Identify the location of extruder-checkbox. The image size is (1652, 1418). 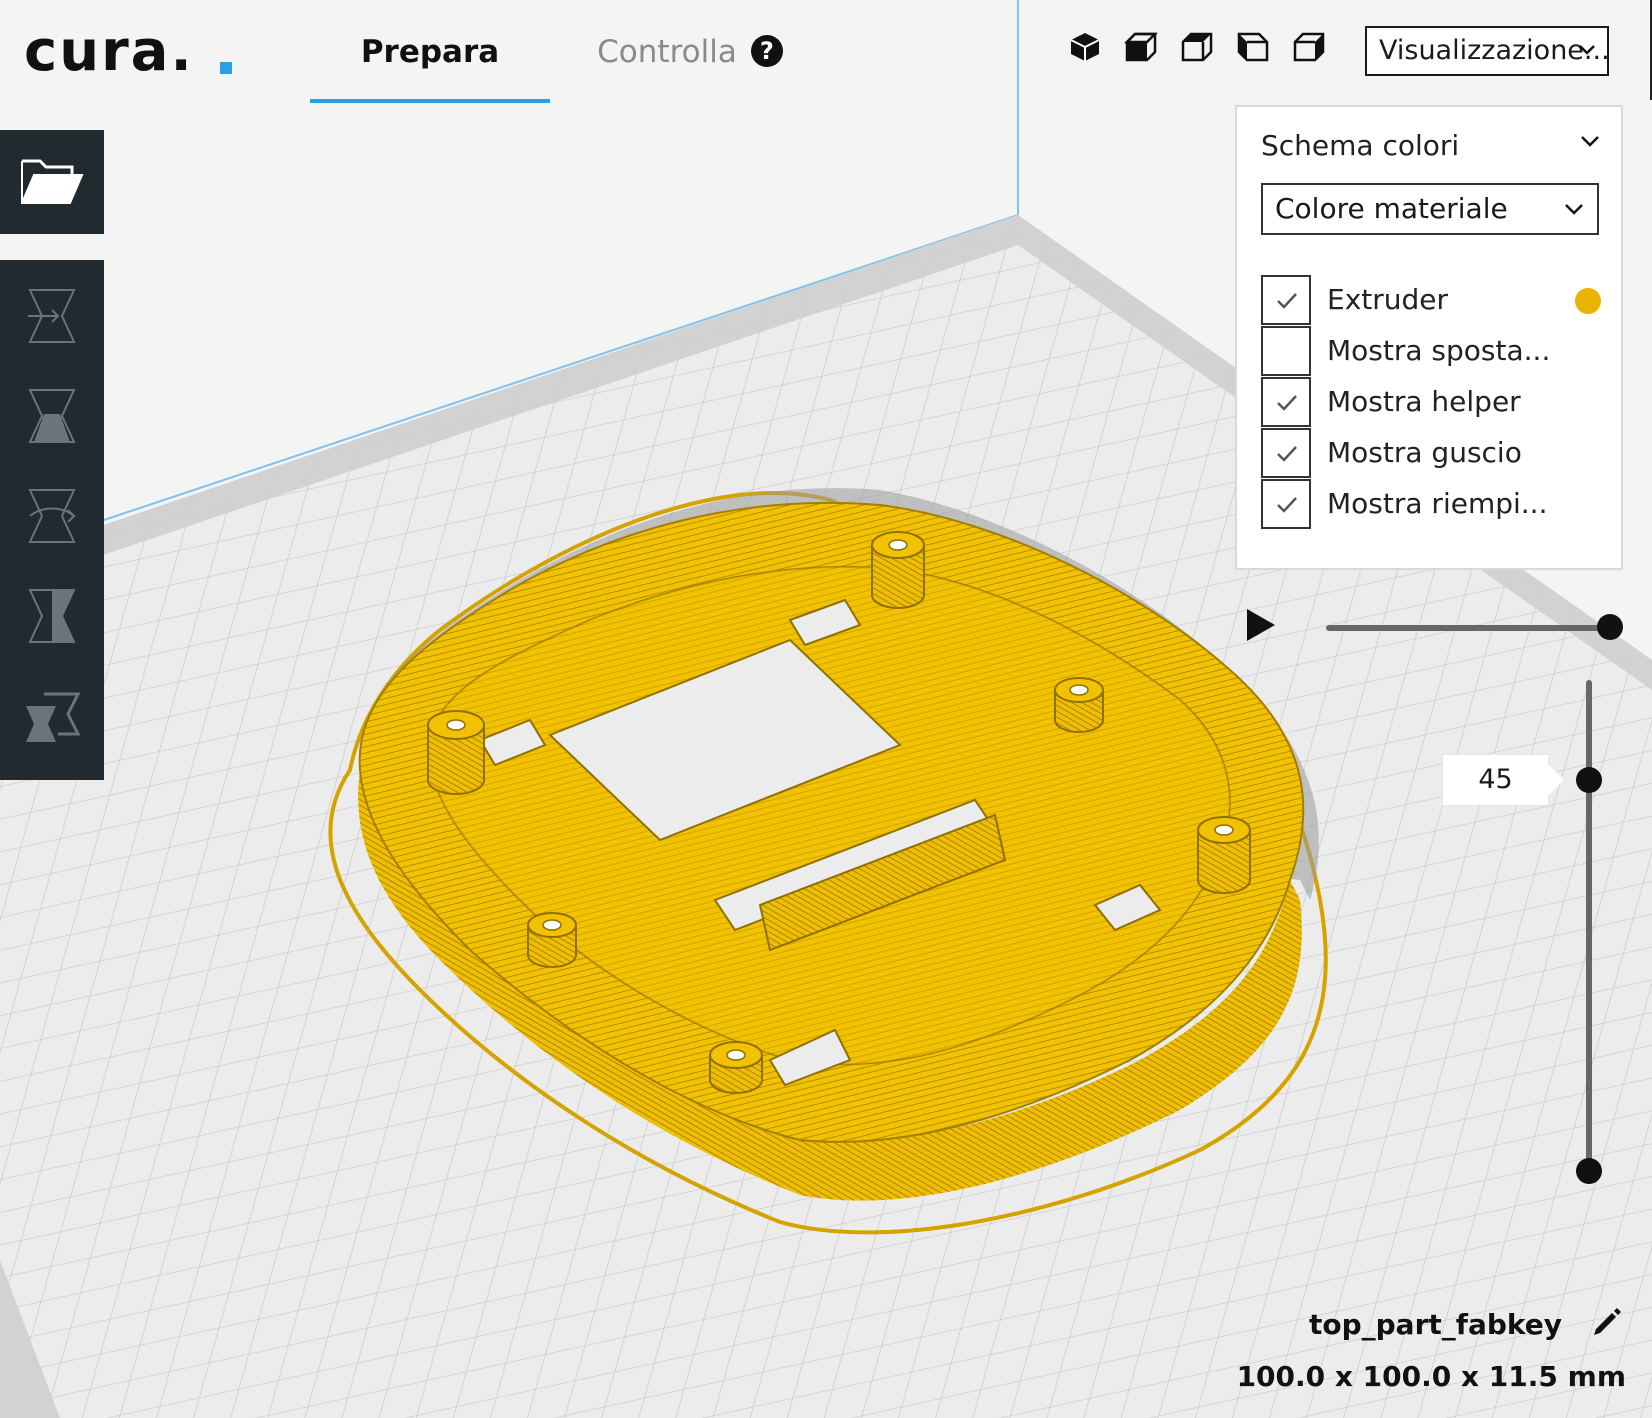
(1286, 300).